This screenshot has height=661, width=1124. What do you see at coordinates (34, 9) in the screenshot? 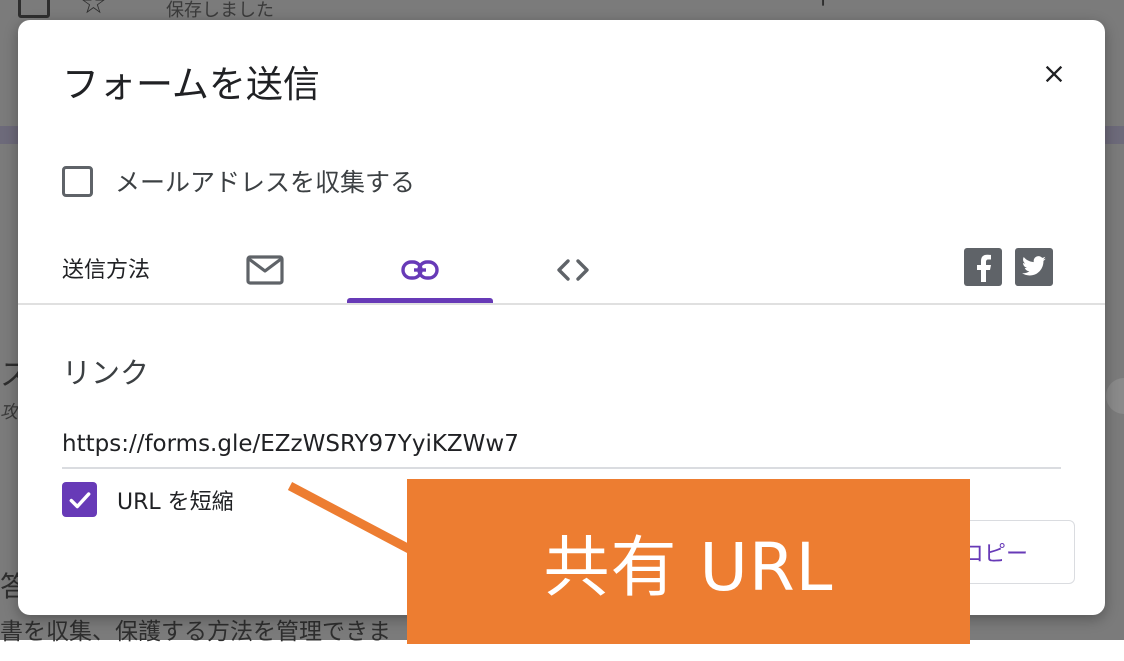
I see `square-icon` at bounding box center [34, 9].